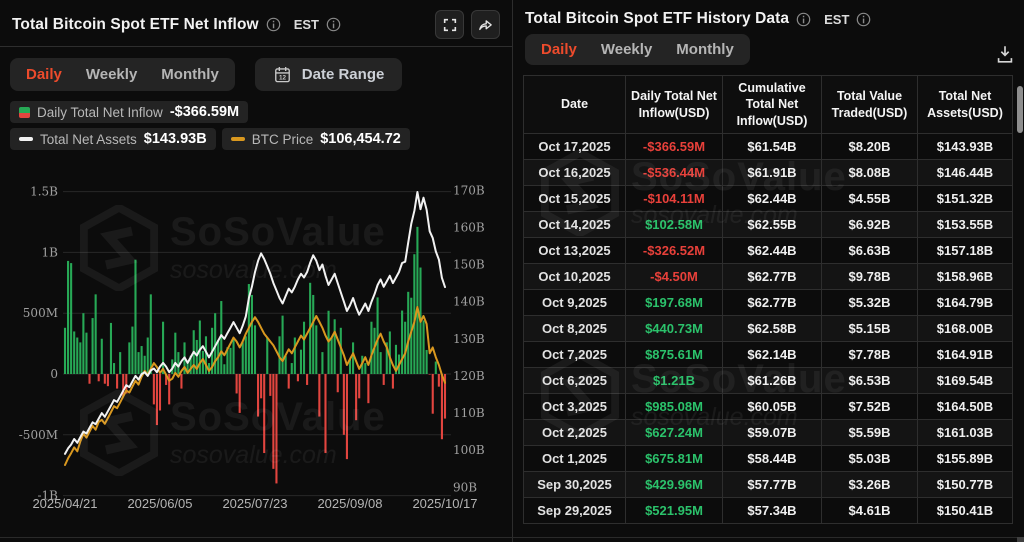 The image size is (1024, 542). Describe the element at coordinates (772, 510) in the screenshot. I see `cell-cumulative: $57.34B` at that location.